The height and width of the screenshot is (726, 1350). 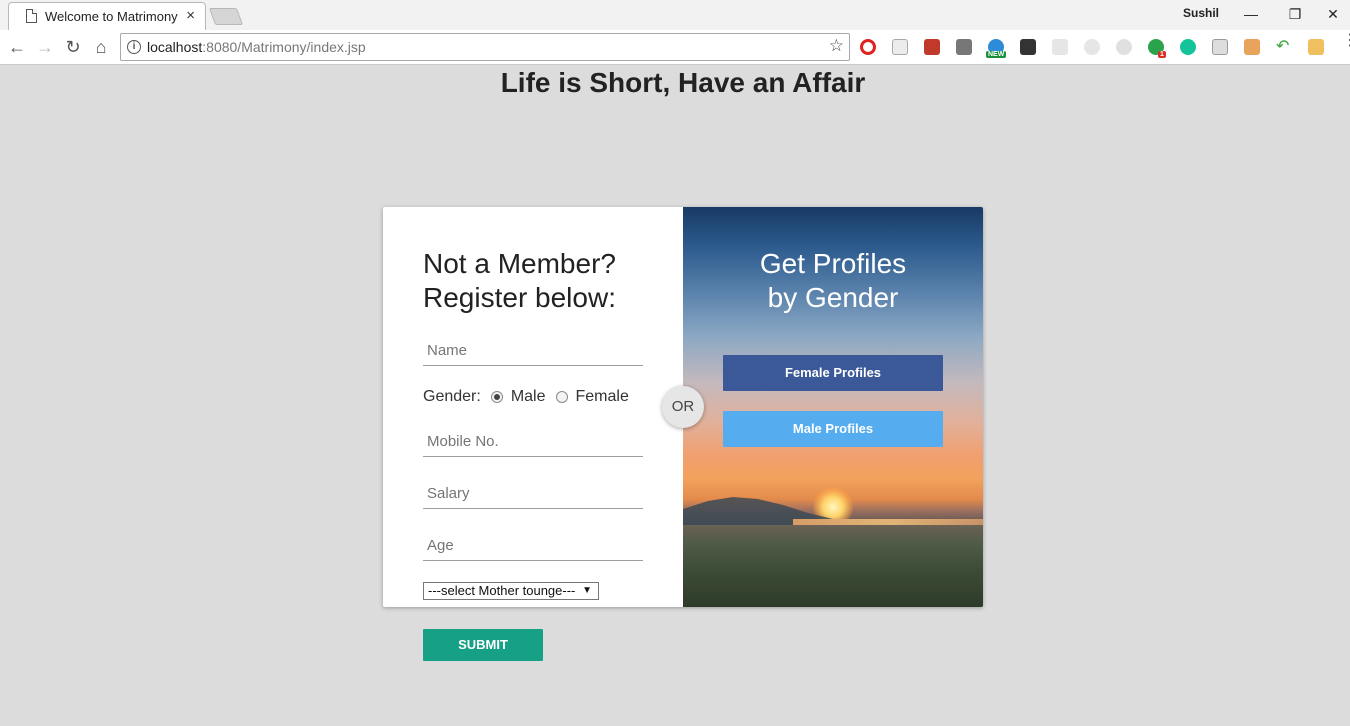 What do you see at coordinates (1124, 47) in the screenshot?
I see `leaf-extension-icon` at bounding box center [1124, 47].